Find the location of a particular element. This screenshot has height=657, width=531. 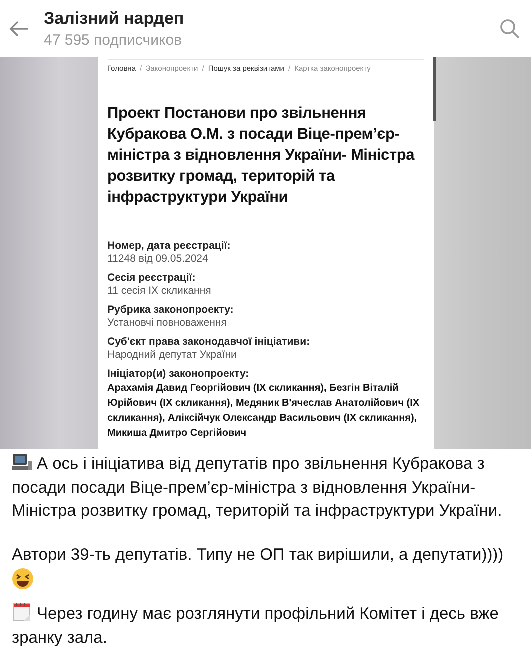

field-value: 11248 від 09.05.2024 is located at coordinates (159, 258).